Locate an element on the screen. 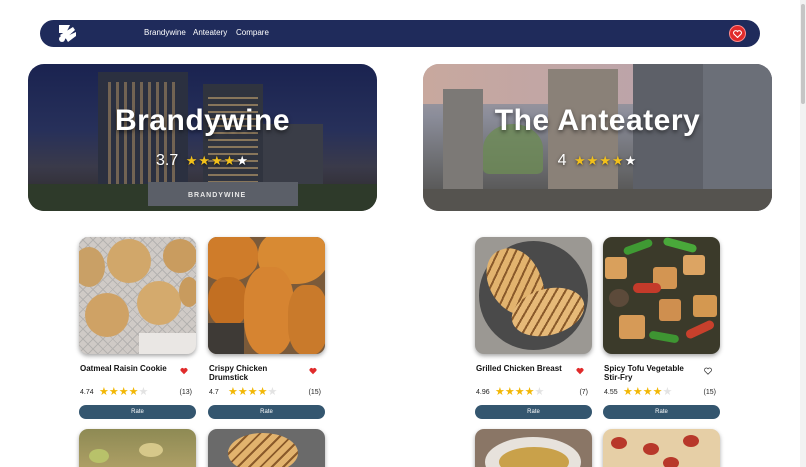  hero-rating: 4 ★★★★★ is located at coordinates (597, 161).